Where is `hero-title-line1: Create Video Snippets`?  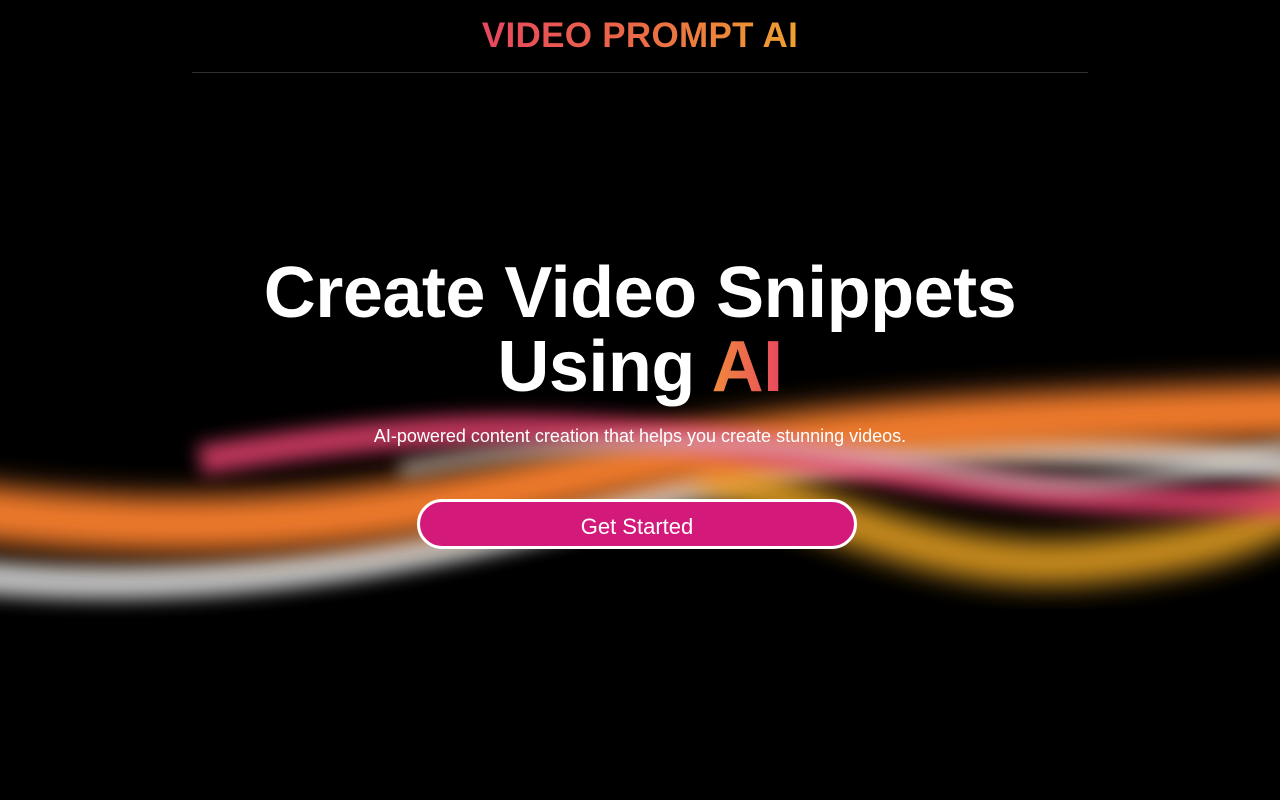 hero-title-line1: Create Video Snippets is located at coordinates (640, 293).